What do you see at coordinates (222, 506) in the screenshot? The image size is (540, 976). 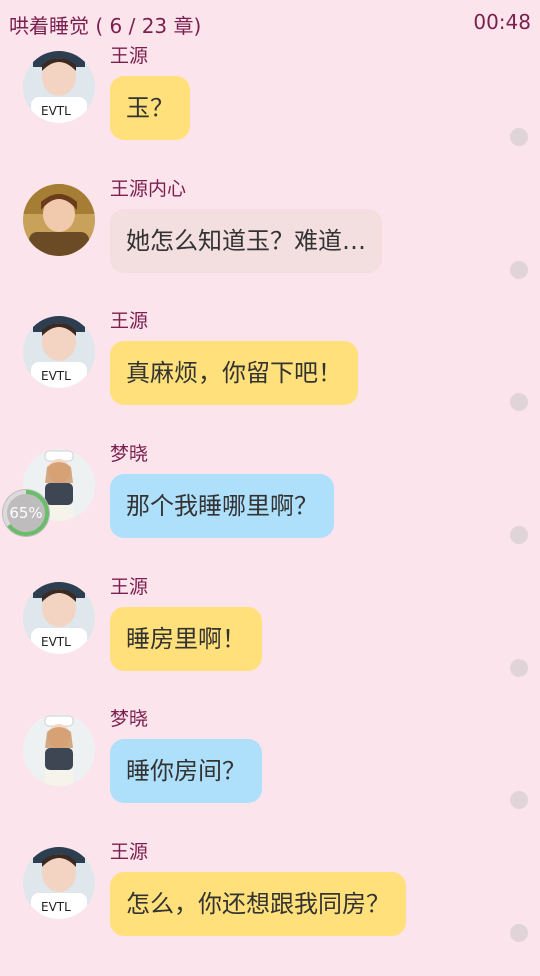 I see `message-bubble: 那个我睡哪里啊？` at bounding box center [222, 506].